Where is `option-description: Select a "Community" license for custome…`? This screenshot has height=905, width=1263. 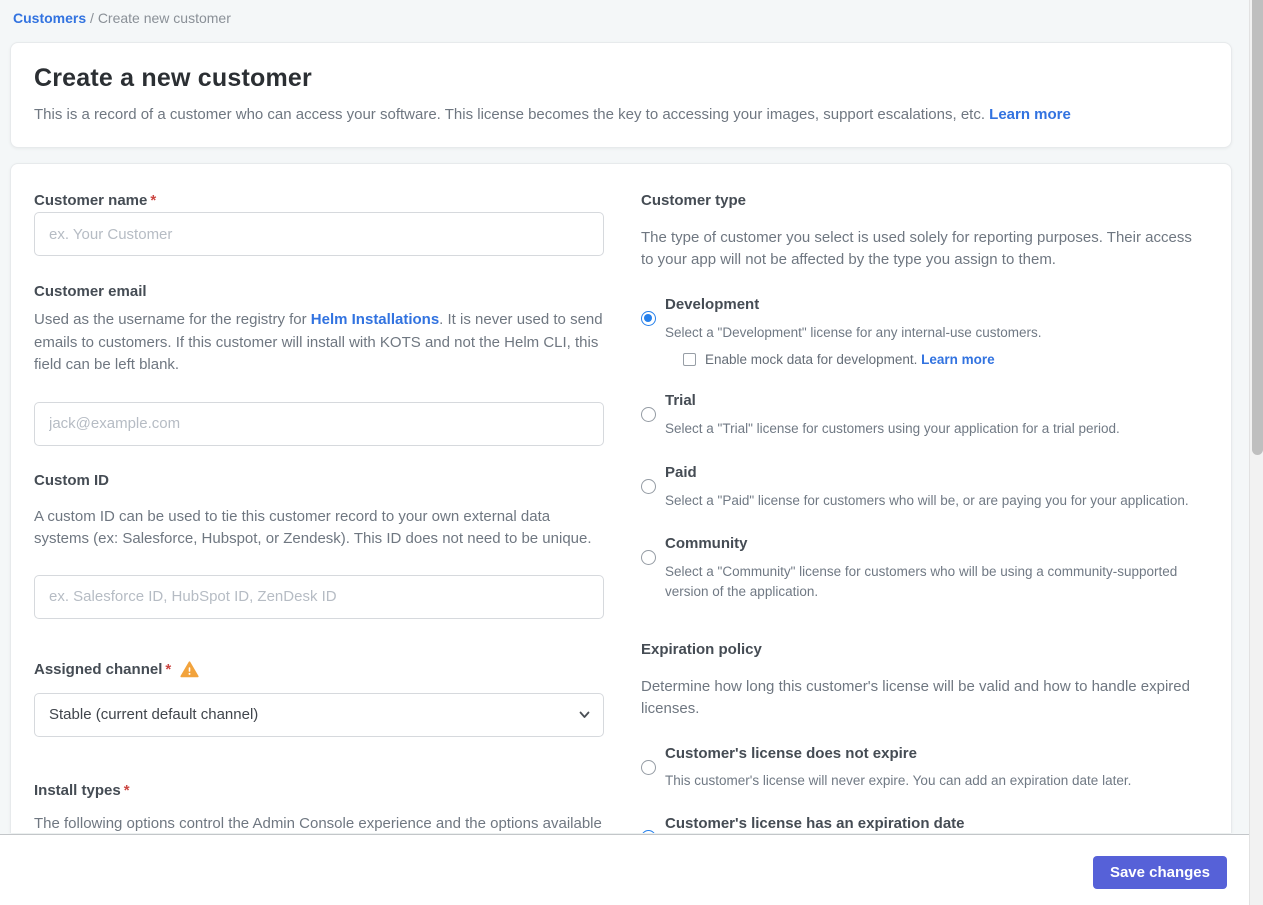 option-description: Select a "Community" license for custome… is located at coordinates (921, 581).